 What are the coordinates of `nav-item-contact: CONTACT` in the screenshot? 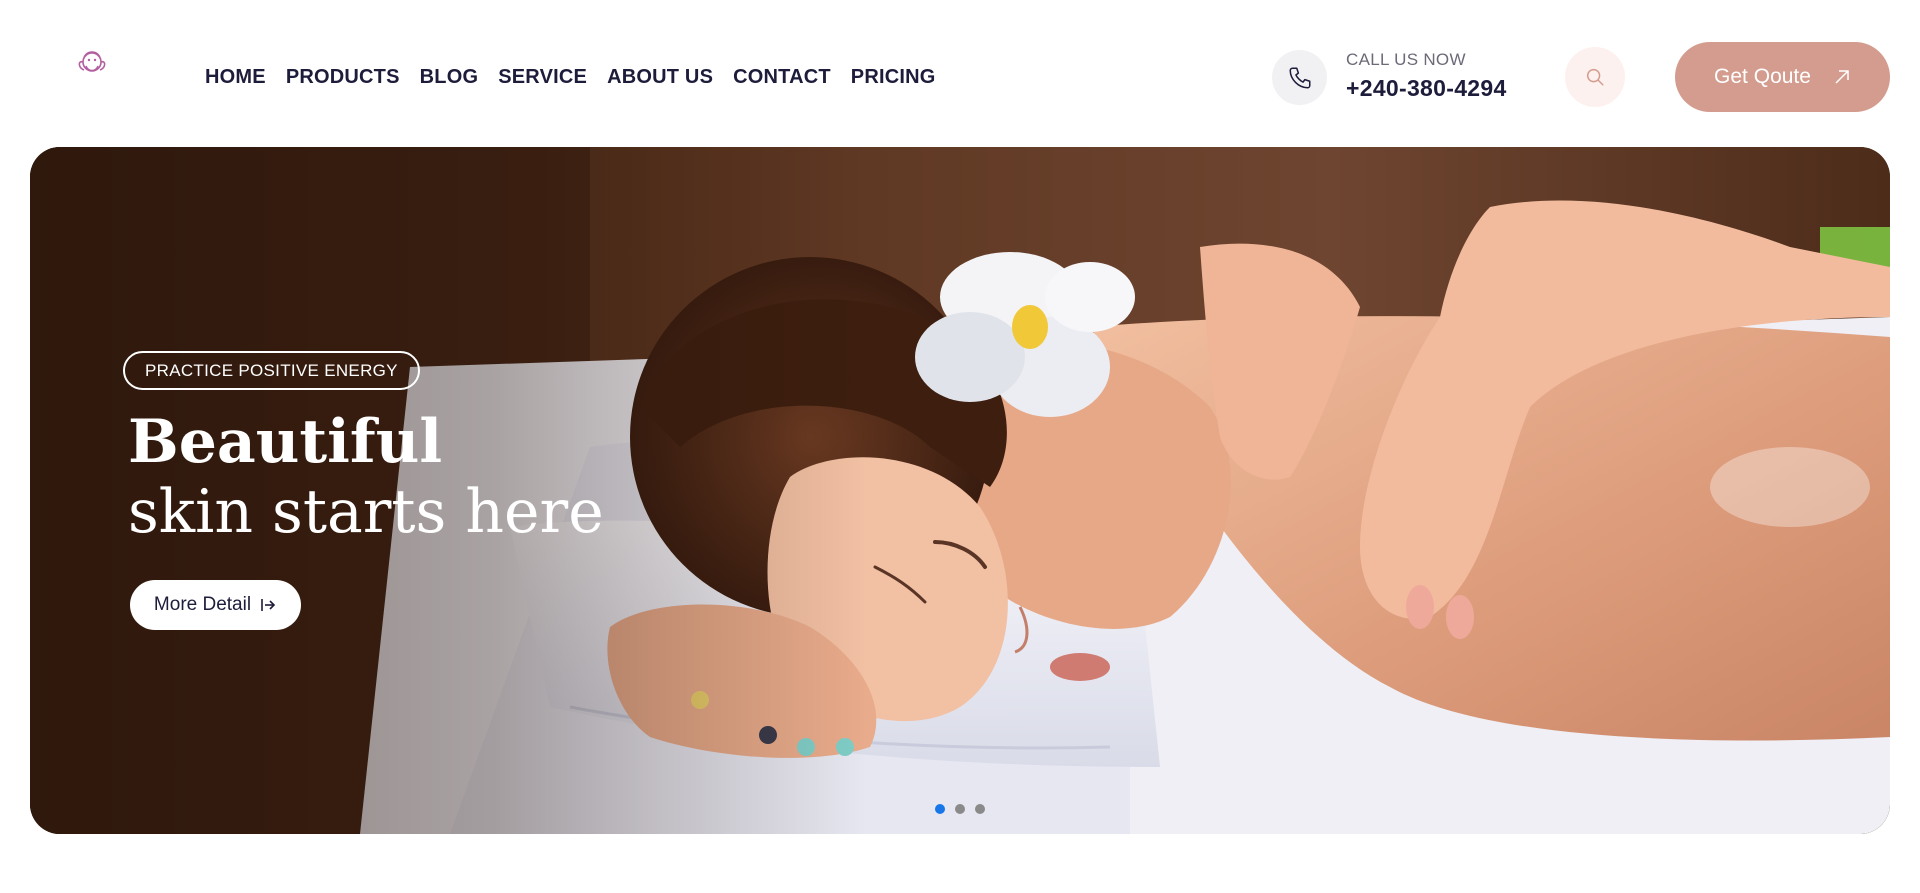 It's located at (782, 77).